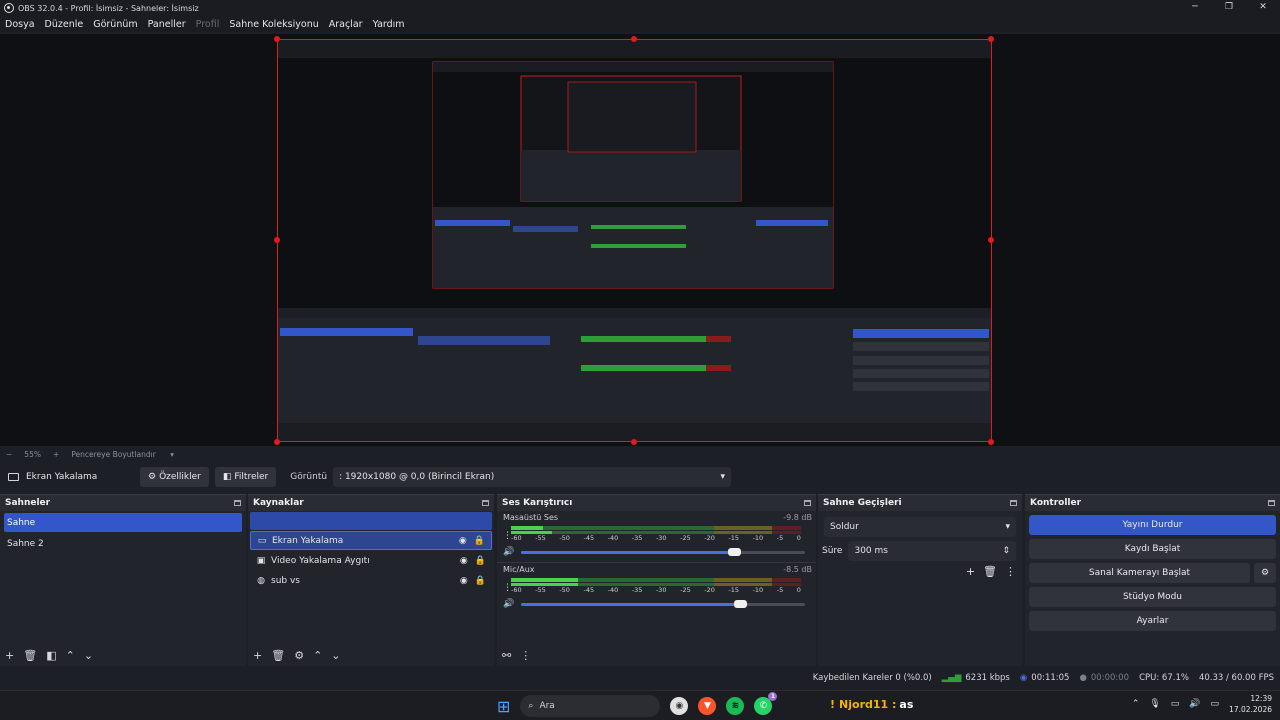  What do you see at coordinates (1175, 704) in the screenshot?
I see `network-icon: ▭` at bounding box center [1175, 704].